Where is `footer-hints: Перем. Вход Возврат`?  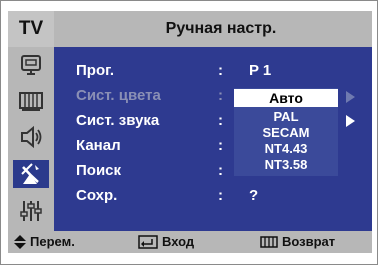
footer-hints: Перем. Вход Возврат is located at coordinates (190, 242).